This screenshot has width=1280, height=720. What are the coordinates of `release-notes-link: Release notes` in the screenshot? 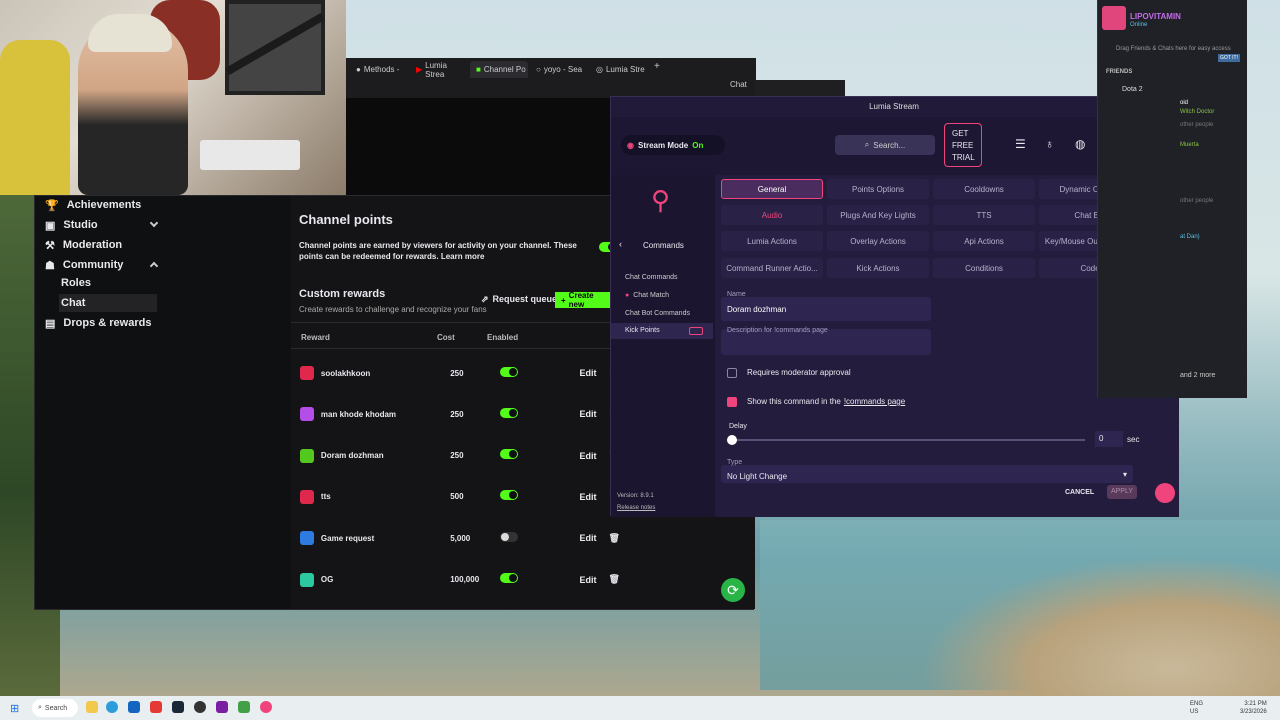 It's located at (636, 508).